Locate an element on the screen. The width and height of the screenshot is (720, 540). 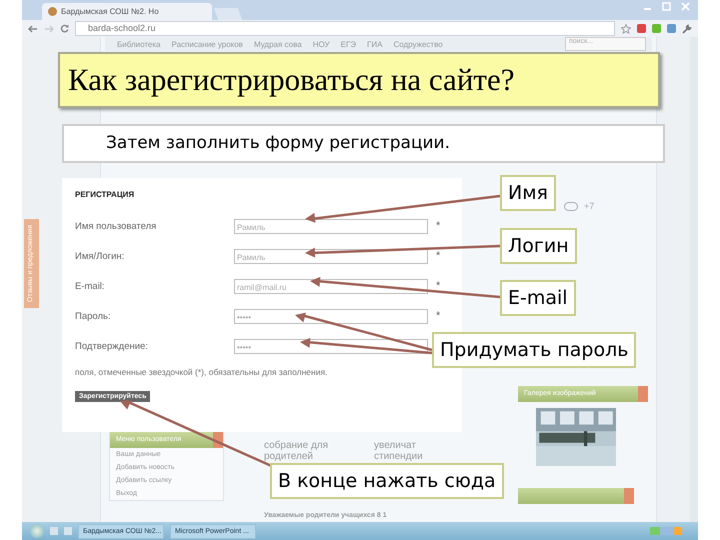
field-label: Подтверждение: is located at coordinates (112, 346).